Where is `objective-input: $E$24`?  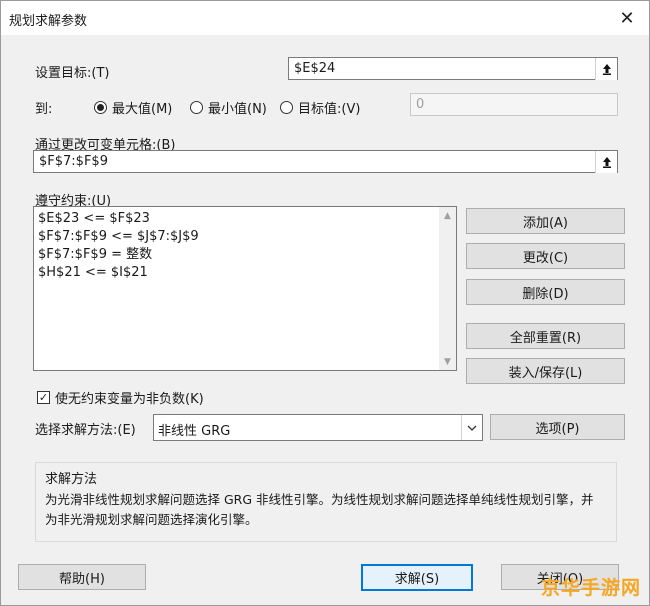 objective-input: $E$24 is located at coordinates (453, 68).